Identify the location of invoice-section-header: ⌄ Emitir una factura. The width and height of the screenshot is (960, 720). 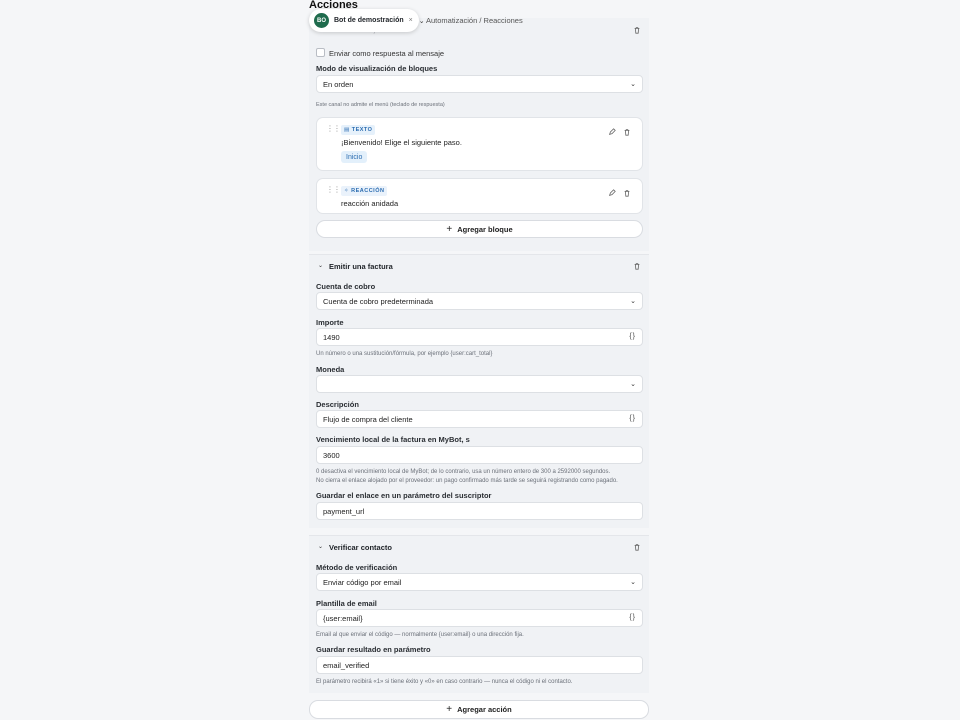
(479, 265).